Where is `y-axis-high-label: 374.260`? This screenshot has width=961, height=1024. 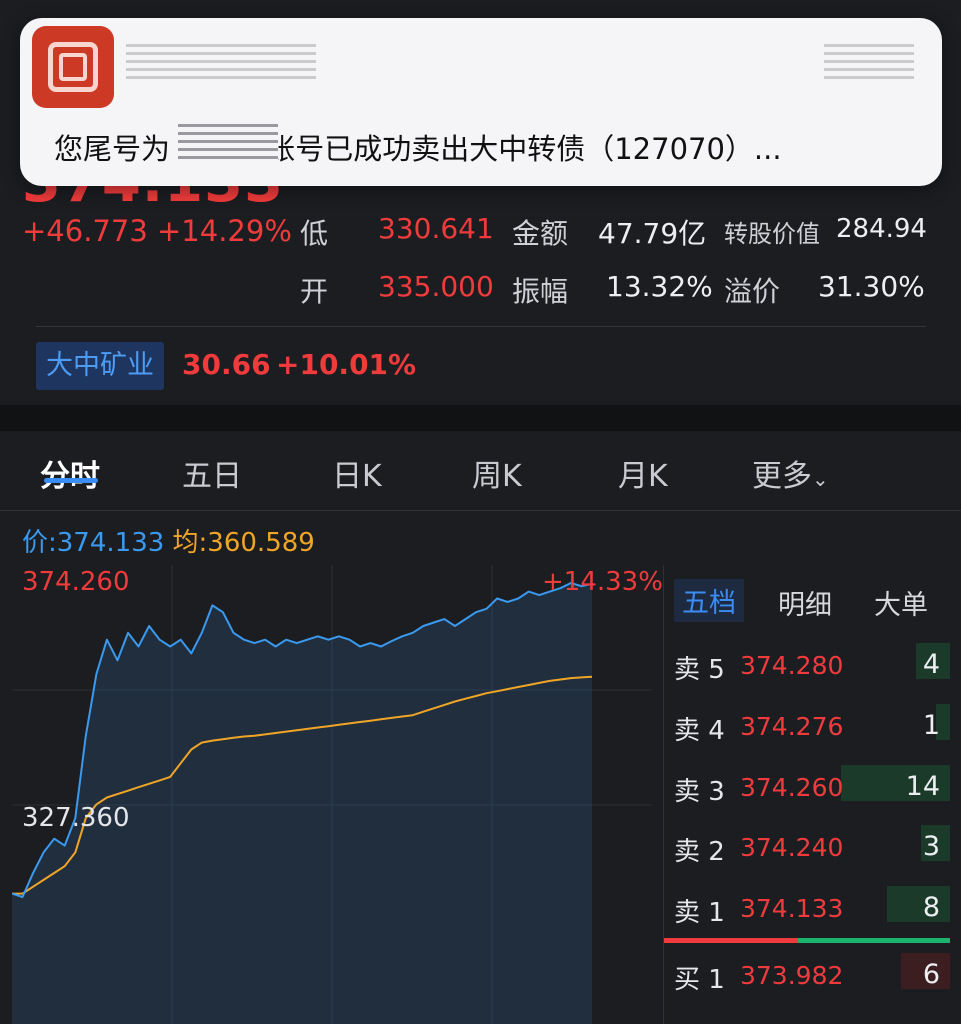 y-axis-high-label: 374.260 is located at coordinates (76, 582).